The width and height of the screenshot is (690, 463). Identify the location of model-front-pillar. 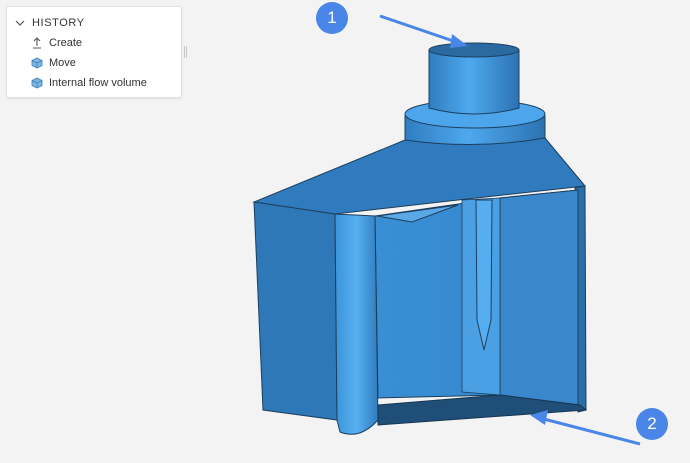
(356, 324).